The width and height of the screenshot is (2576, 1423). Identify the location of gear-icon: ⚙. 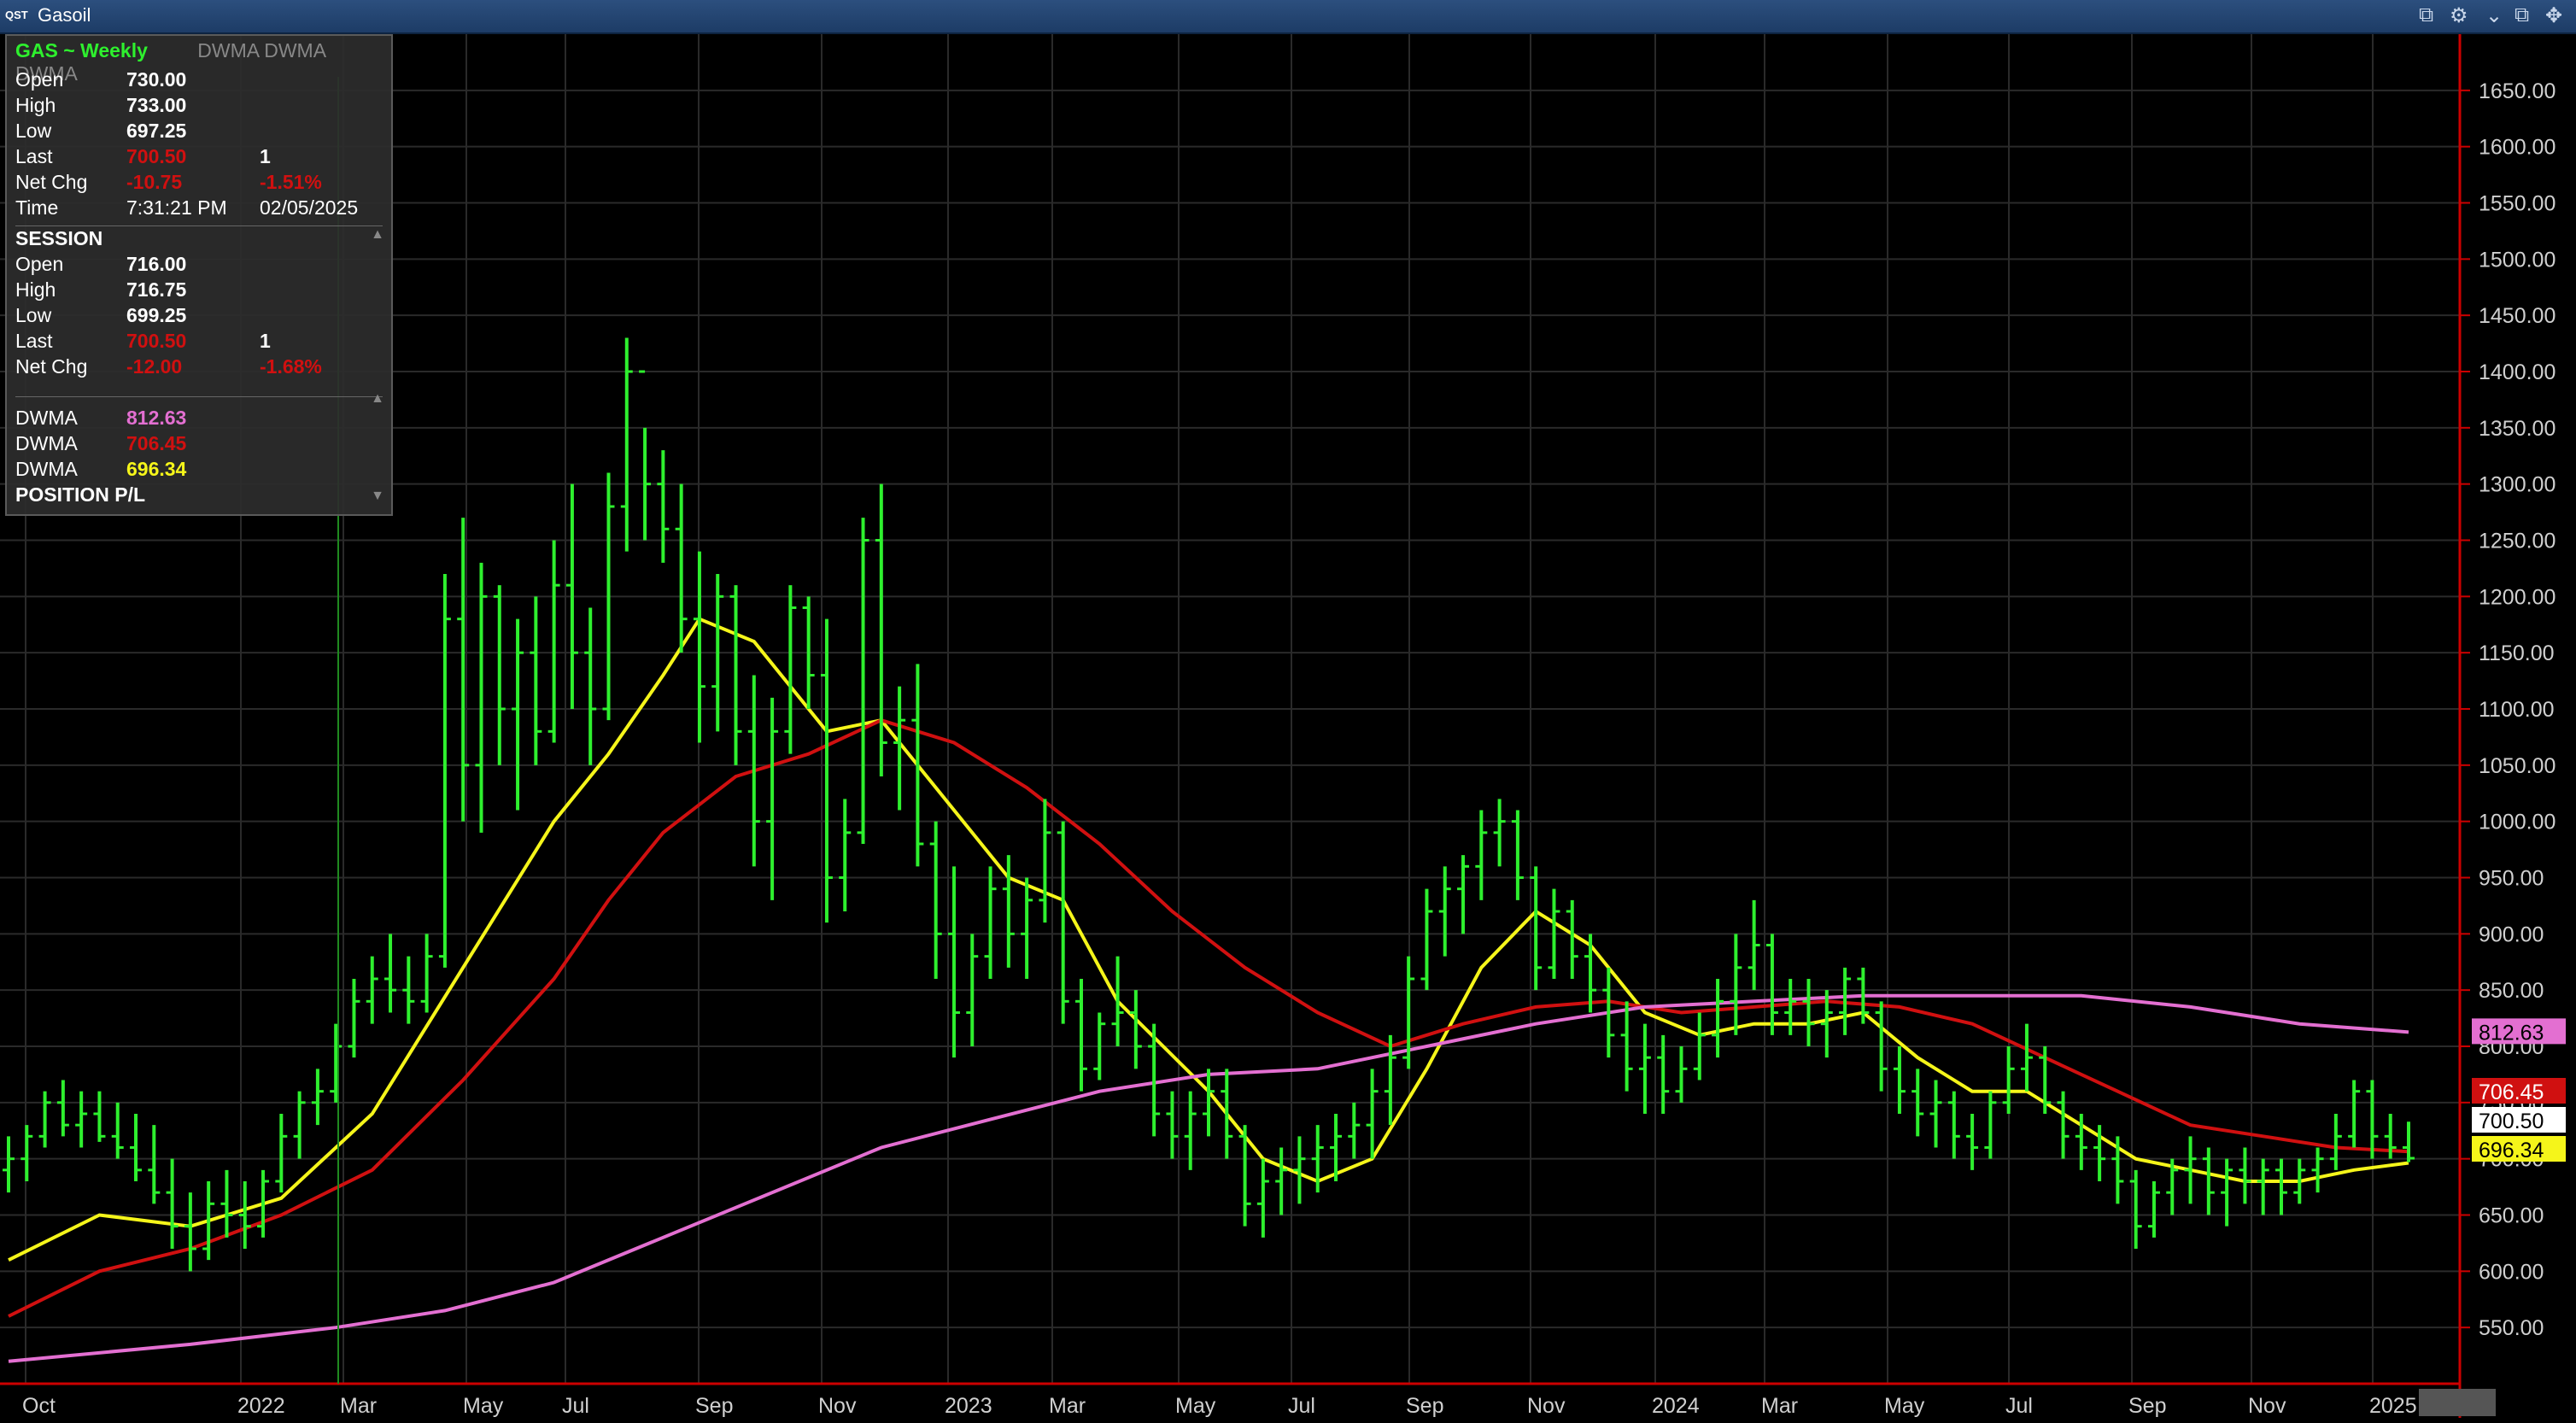
(2459, 15).